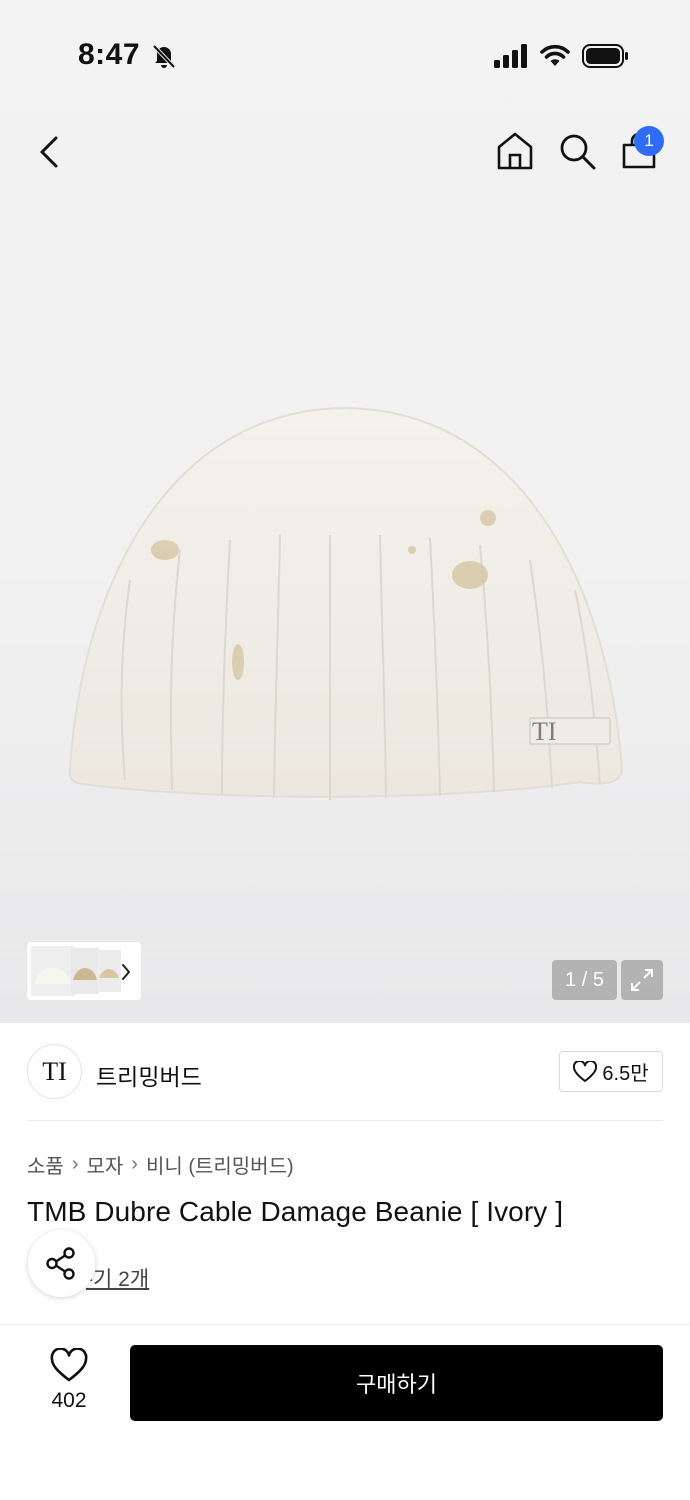 Image resolution: width=690 pixels, height=1500 pixels. I want to click on expand-icon, so click(642, 980).